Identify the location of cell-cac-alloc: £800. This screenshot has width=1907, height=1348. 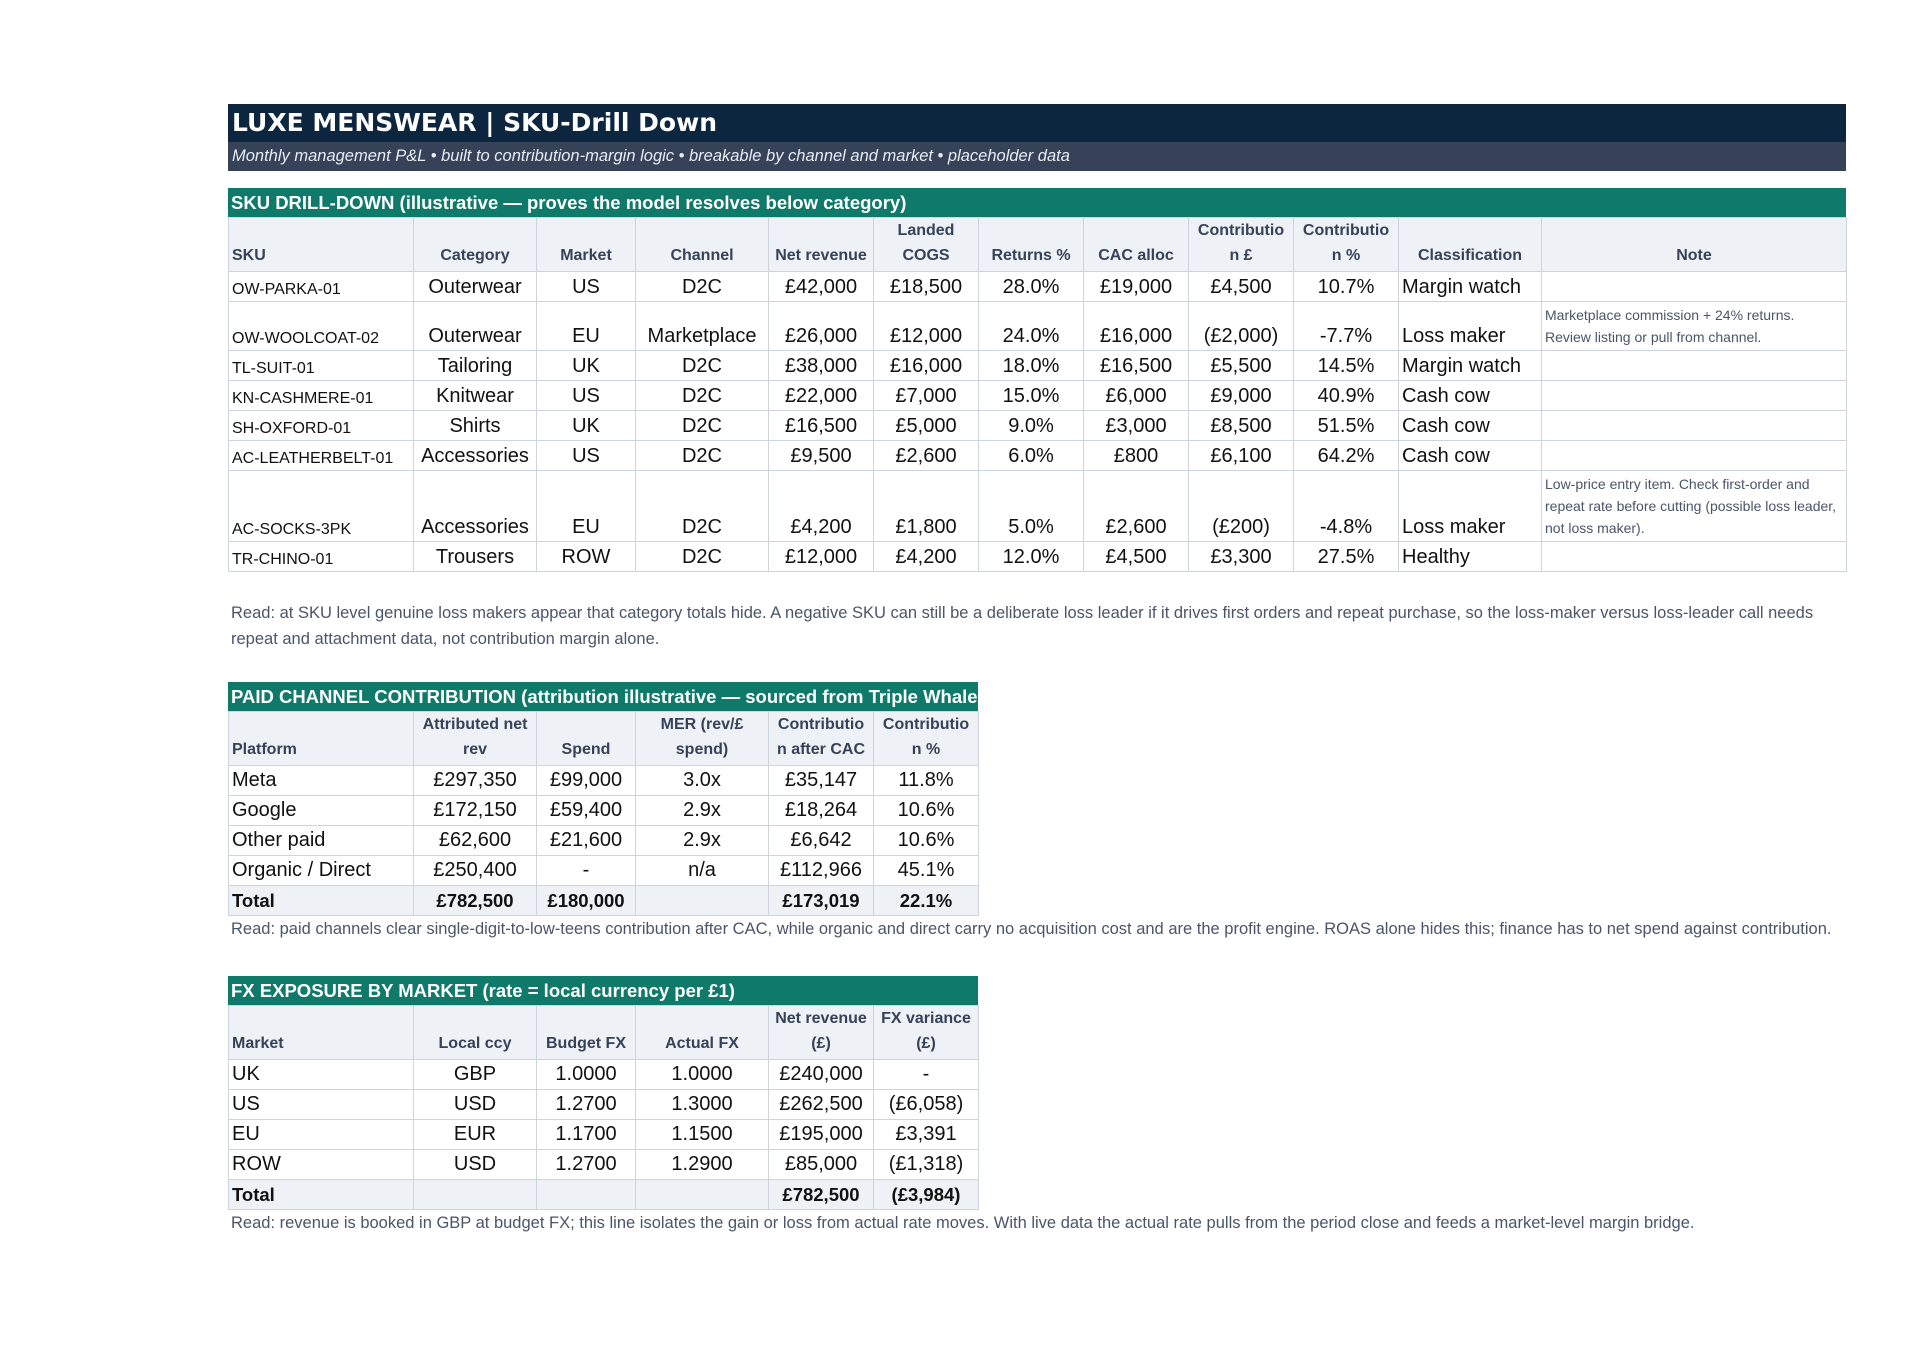
(1136, 455).